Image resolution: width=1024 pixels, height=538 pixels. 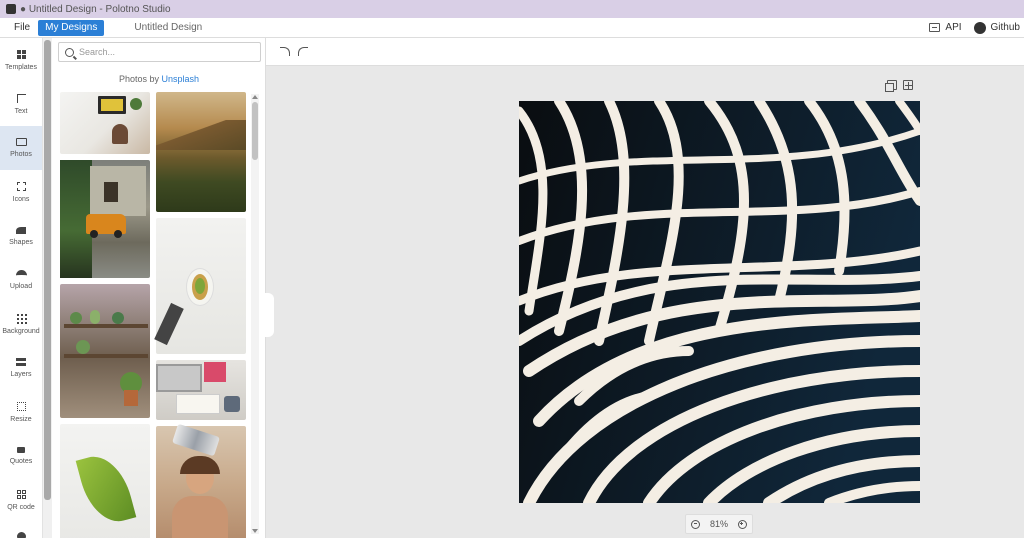 What do you see at coordinates (105, 123) in the screenshot?
I see `photo-laptop-desk` at bounding box center [105, 123].